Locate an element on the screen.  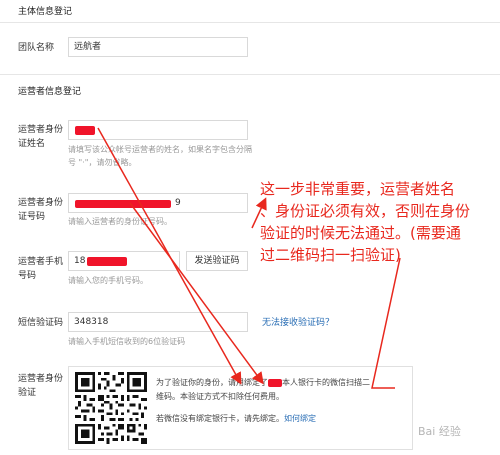
arrow-id-to-verify is located at coordinates (196, 293).